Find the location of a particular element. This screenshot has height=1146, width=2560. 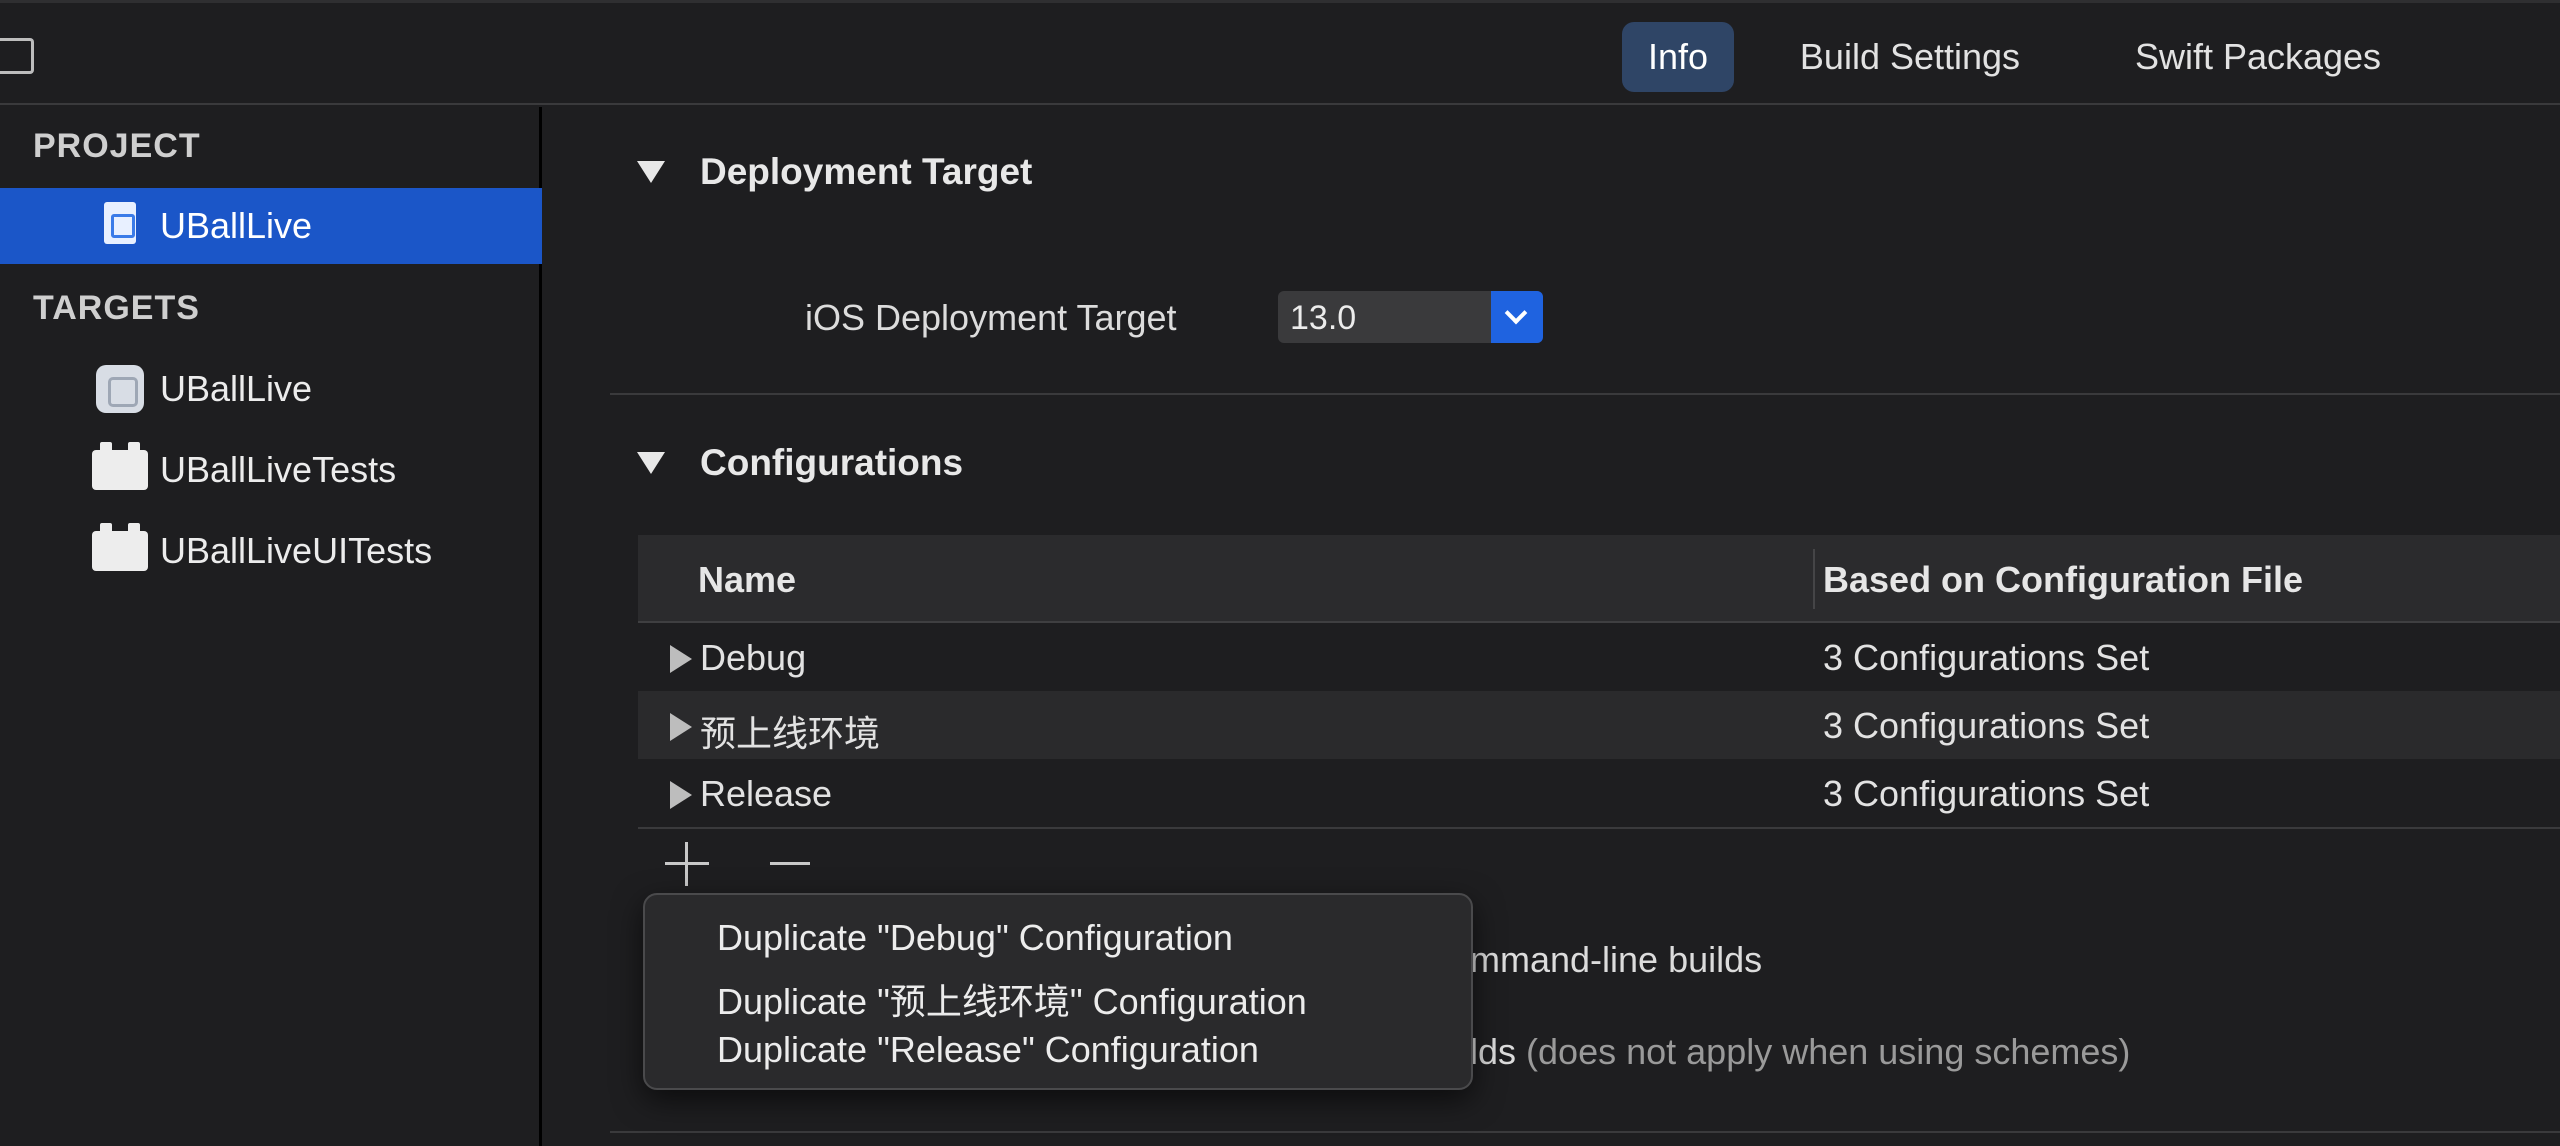

column-header-name: Name is located at coordinates (747, 580).